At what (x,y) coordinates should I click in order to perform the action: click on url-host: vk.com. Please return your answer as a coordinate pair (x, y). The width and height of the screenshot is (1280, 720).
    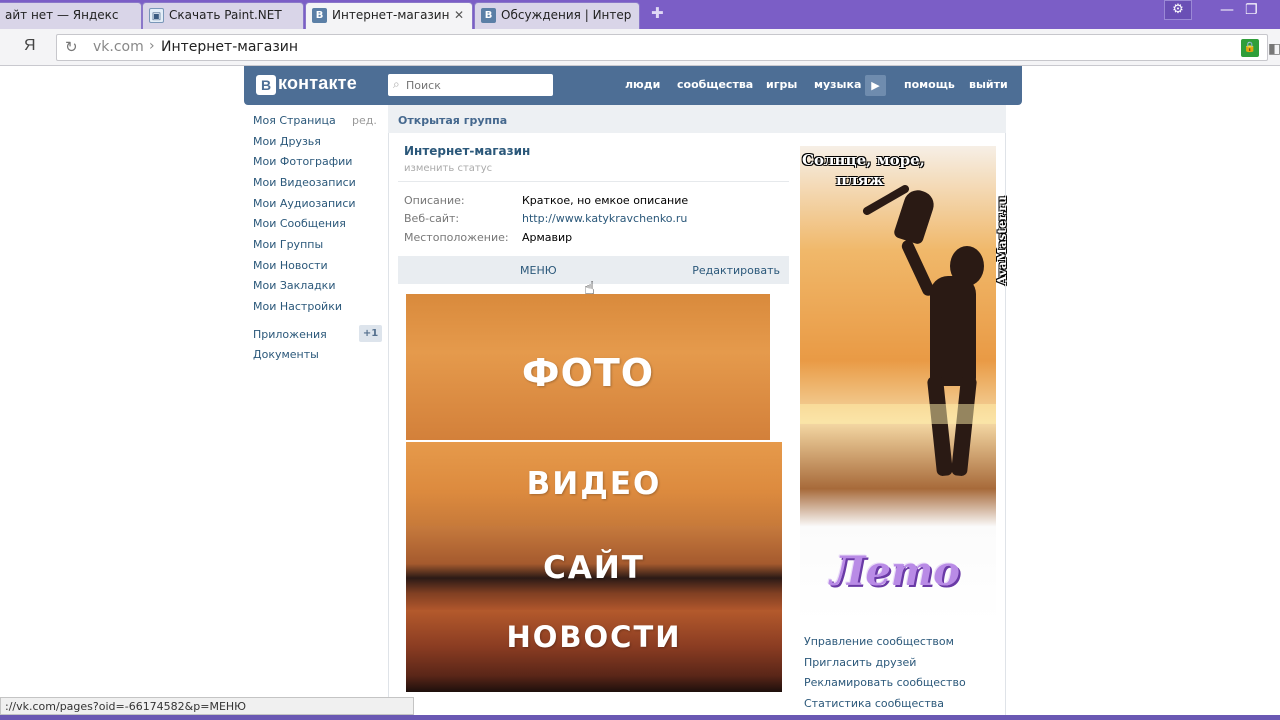
    Looking at the image, I should click on (118, 47).